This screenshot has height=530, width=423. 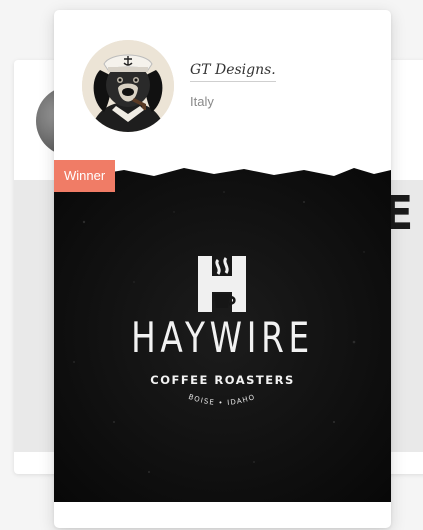 I want to click on designer-location: Italy, so click(x=202, y=101).